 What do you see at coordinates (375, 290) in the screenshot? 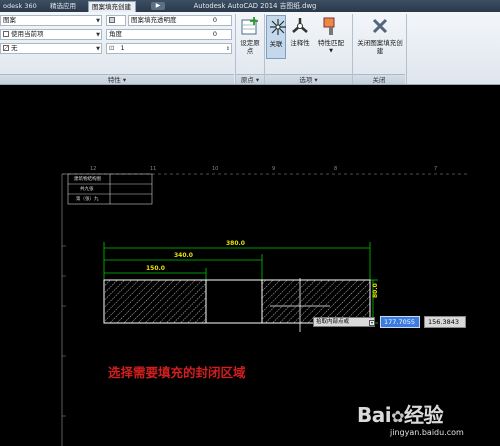
I see `dimension-label-side: 80.0` at bounding box center [375, 290].